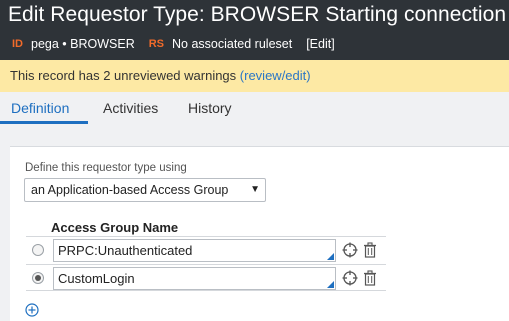  What do you see at coordinates (156, 44) in the screenshot?
I see `rs-tag: RS` at bounding box center [156, 44].